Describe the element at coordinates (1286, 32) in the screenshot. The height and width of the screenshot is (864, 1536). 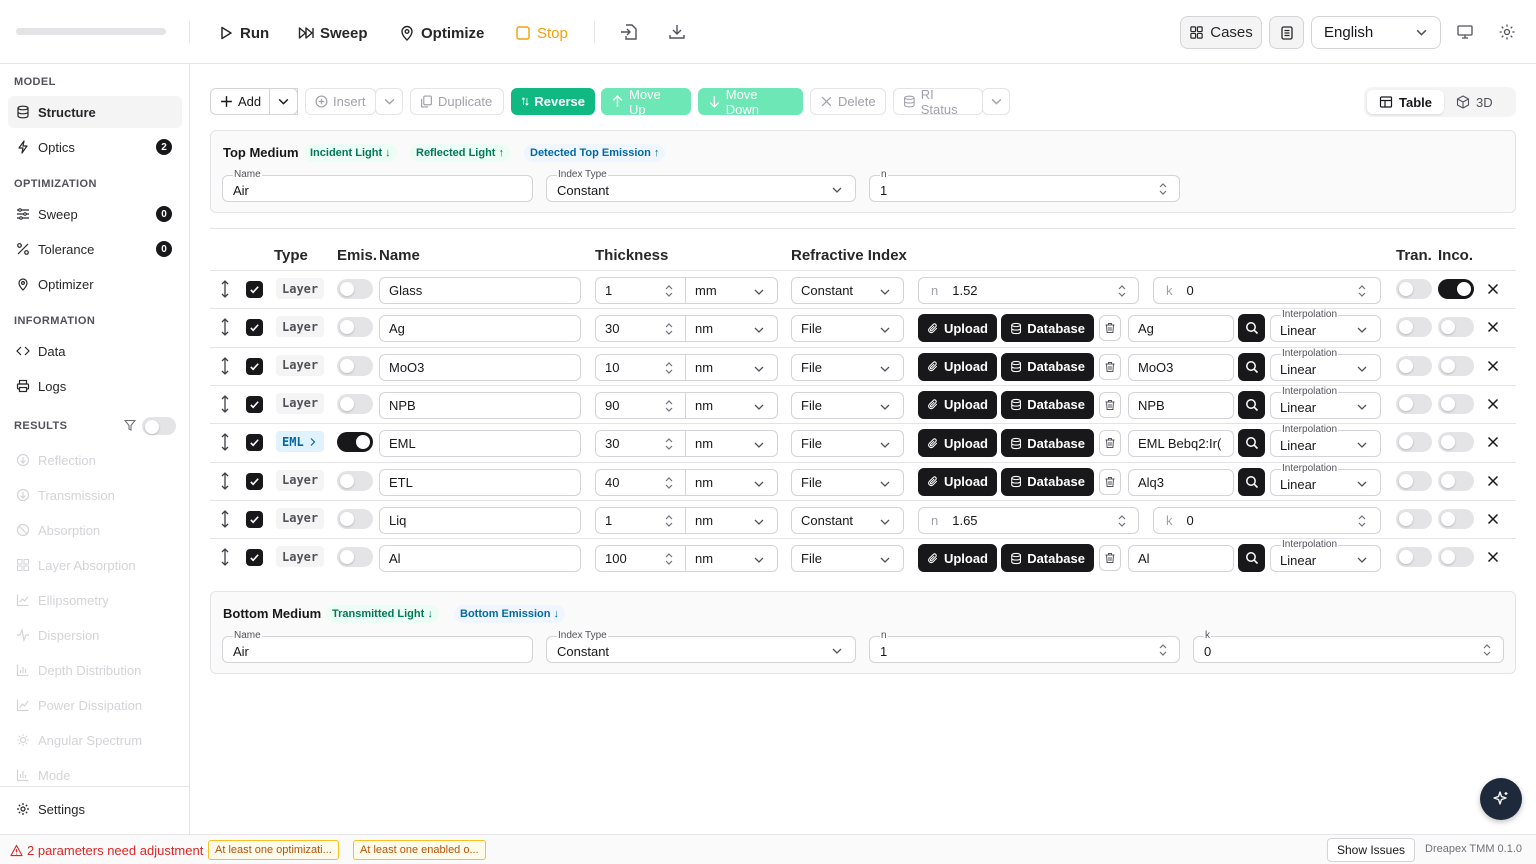
I see `notes-button` at that location.